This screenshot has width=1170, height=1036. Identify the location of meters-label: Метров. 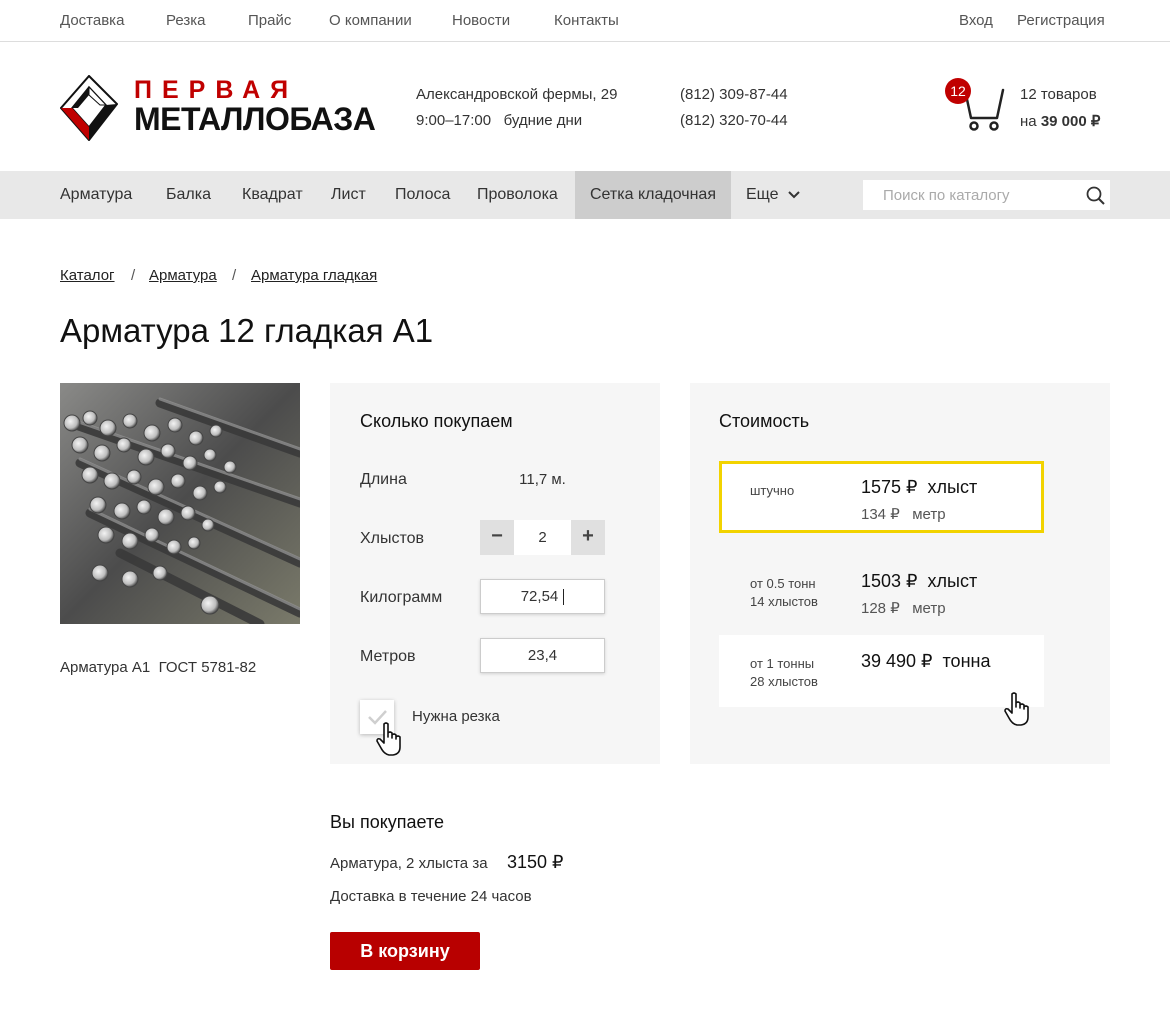
(388, 656).